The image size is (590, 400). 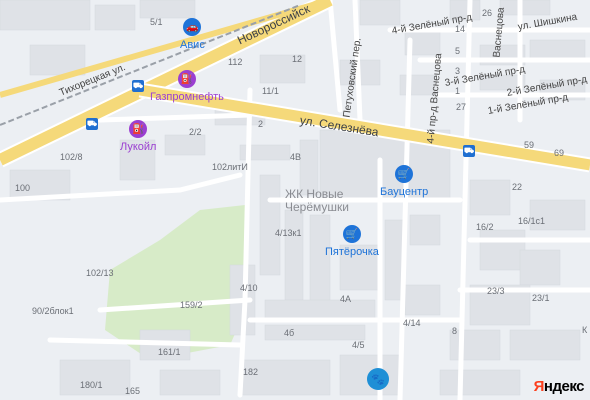 What do you see at coordinates (230, 167) in the screenshot?
I see `house-number: 102литИ` at bounding box center [230, 167].